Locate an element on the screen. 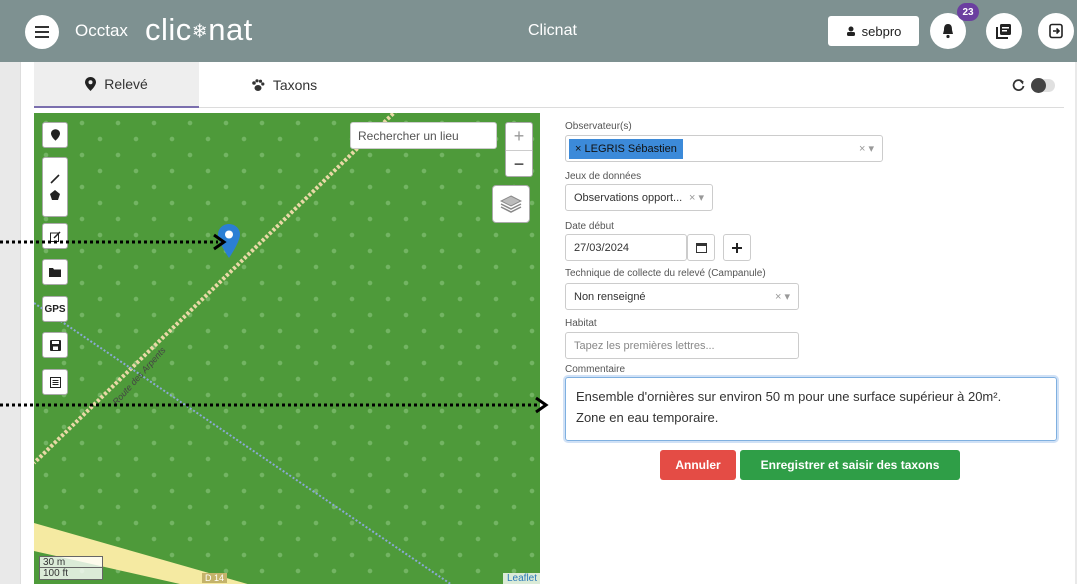 The image size is (1077, 584). save-and-enter-taxa-button: Enregistrer et saisir des taxons is located at coordinates (850, 465).